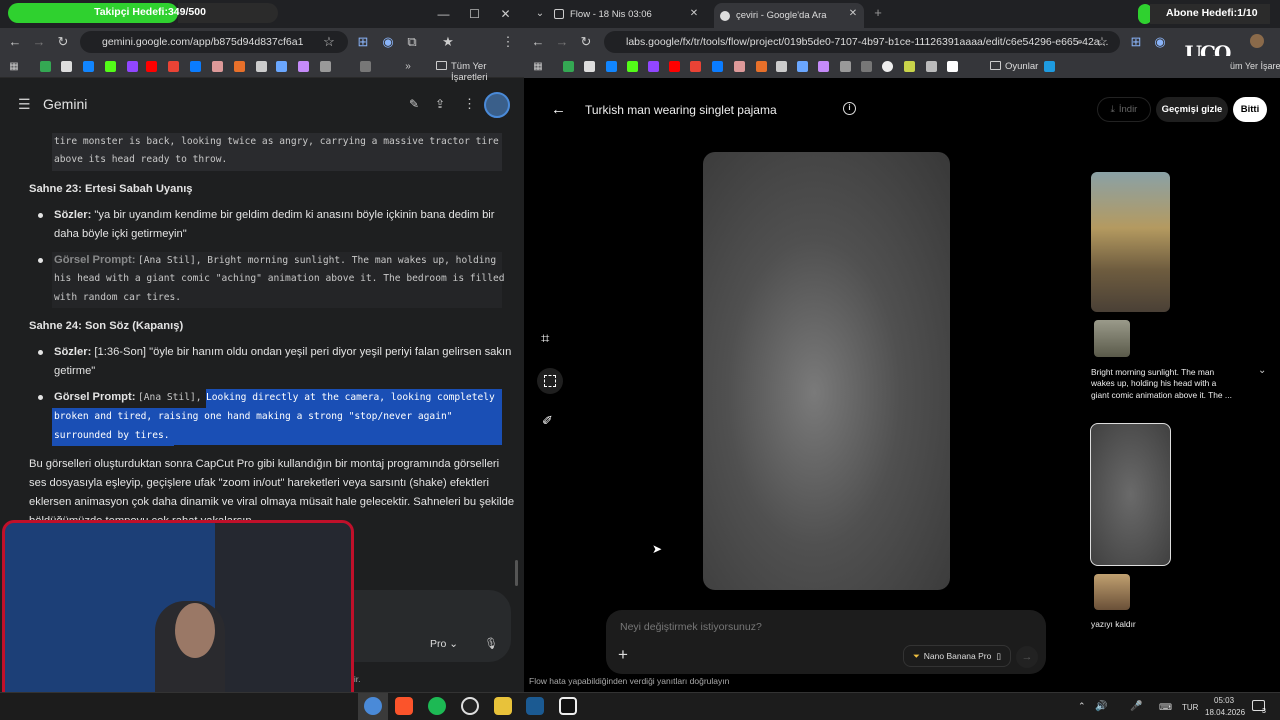  Describe the element at coordinates (414, 104) in the screenshot. I see `new-chat-icon: ✎` at that location.